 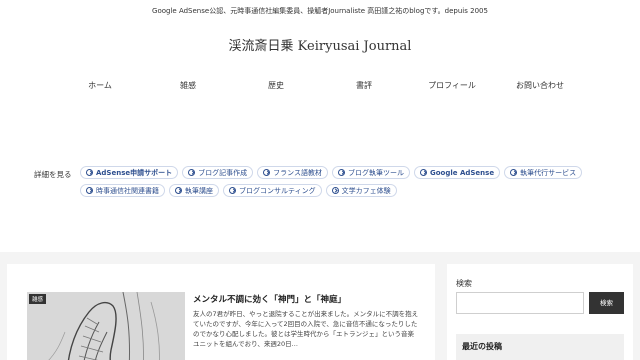 What do you see at coordinates (464, 283) in the screenshot?
I see `search-label: 検索` at bounding box center [464, 283].